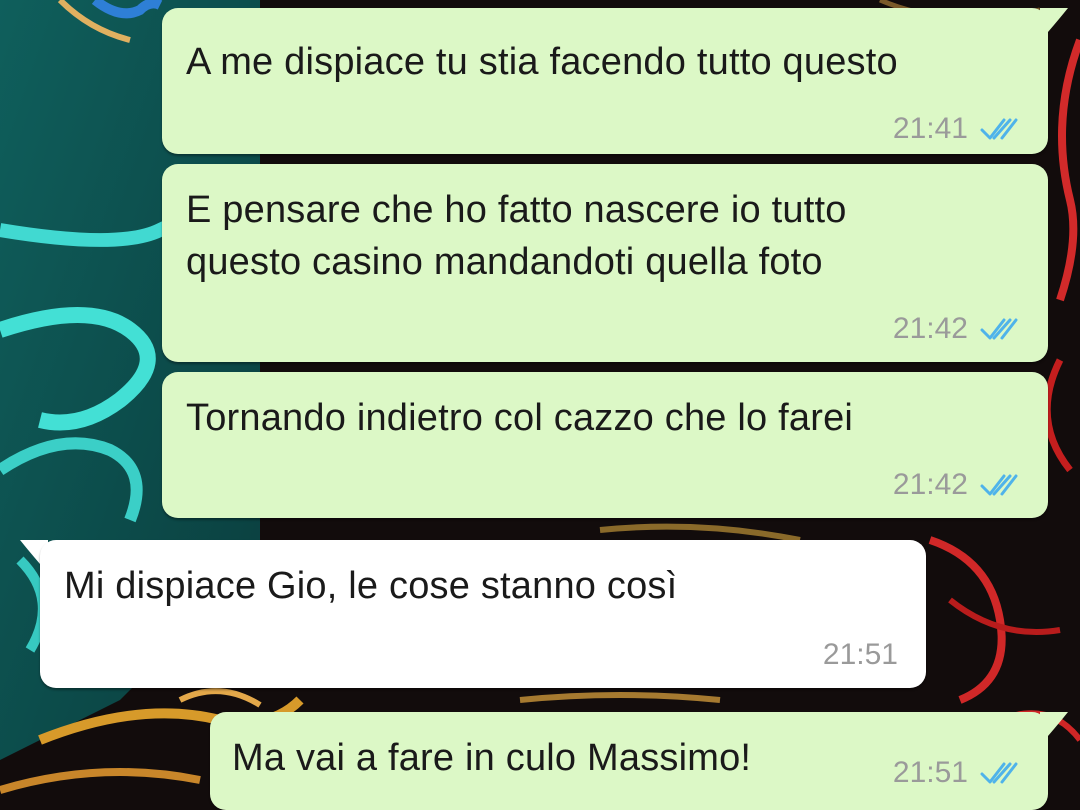  What do you see at coordinates (492, 758) in the screenshot?
I see `message-text: Ma vai a fare in culo Massimo!` at bounding box center [492, 758].